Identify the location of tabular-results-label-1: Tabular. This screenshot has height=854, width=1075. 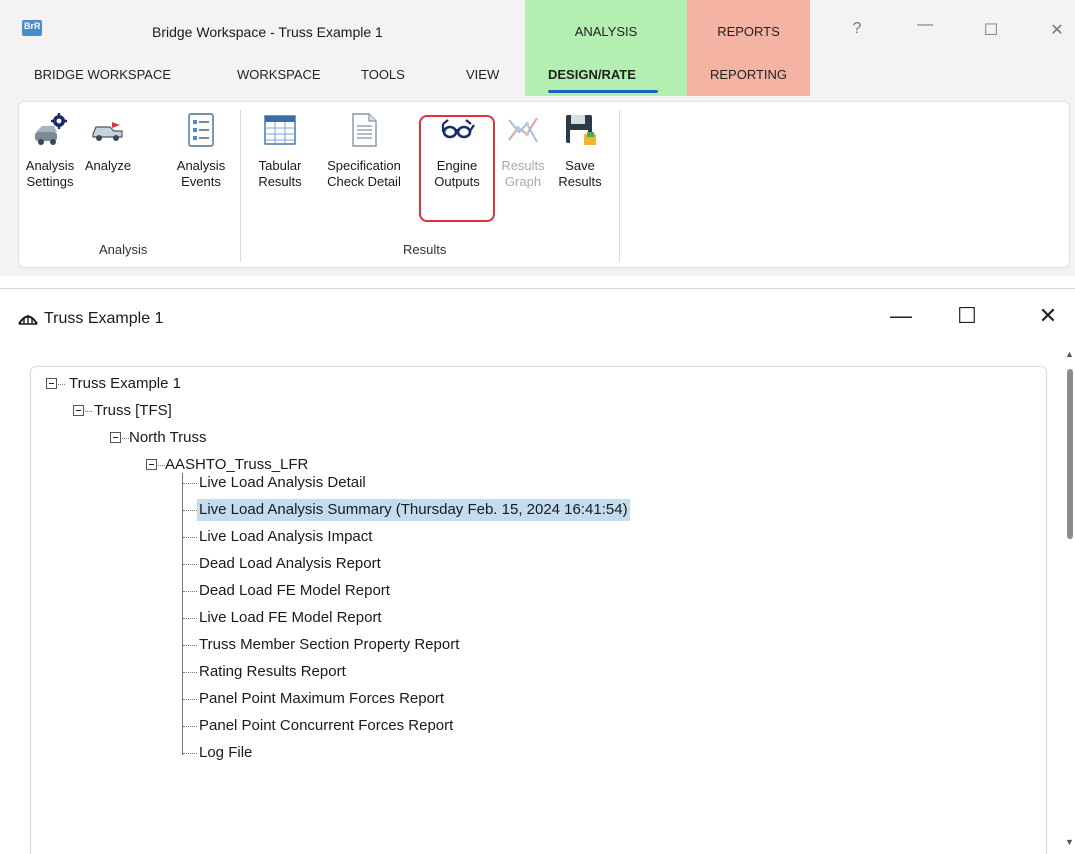
(280, 165).